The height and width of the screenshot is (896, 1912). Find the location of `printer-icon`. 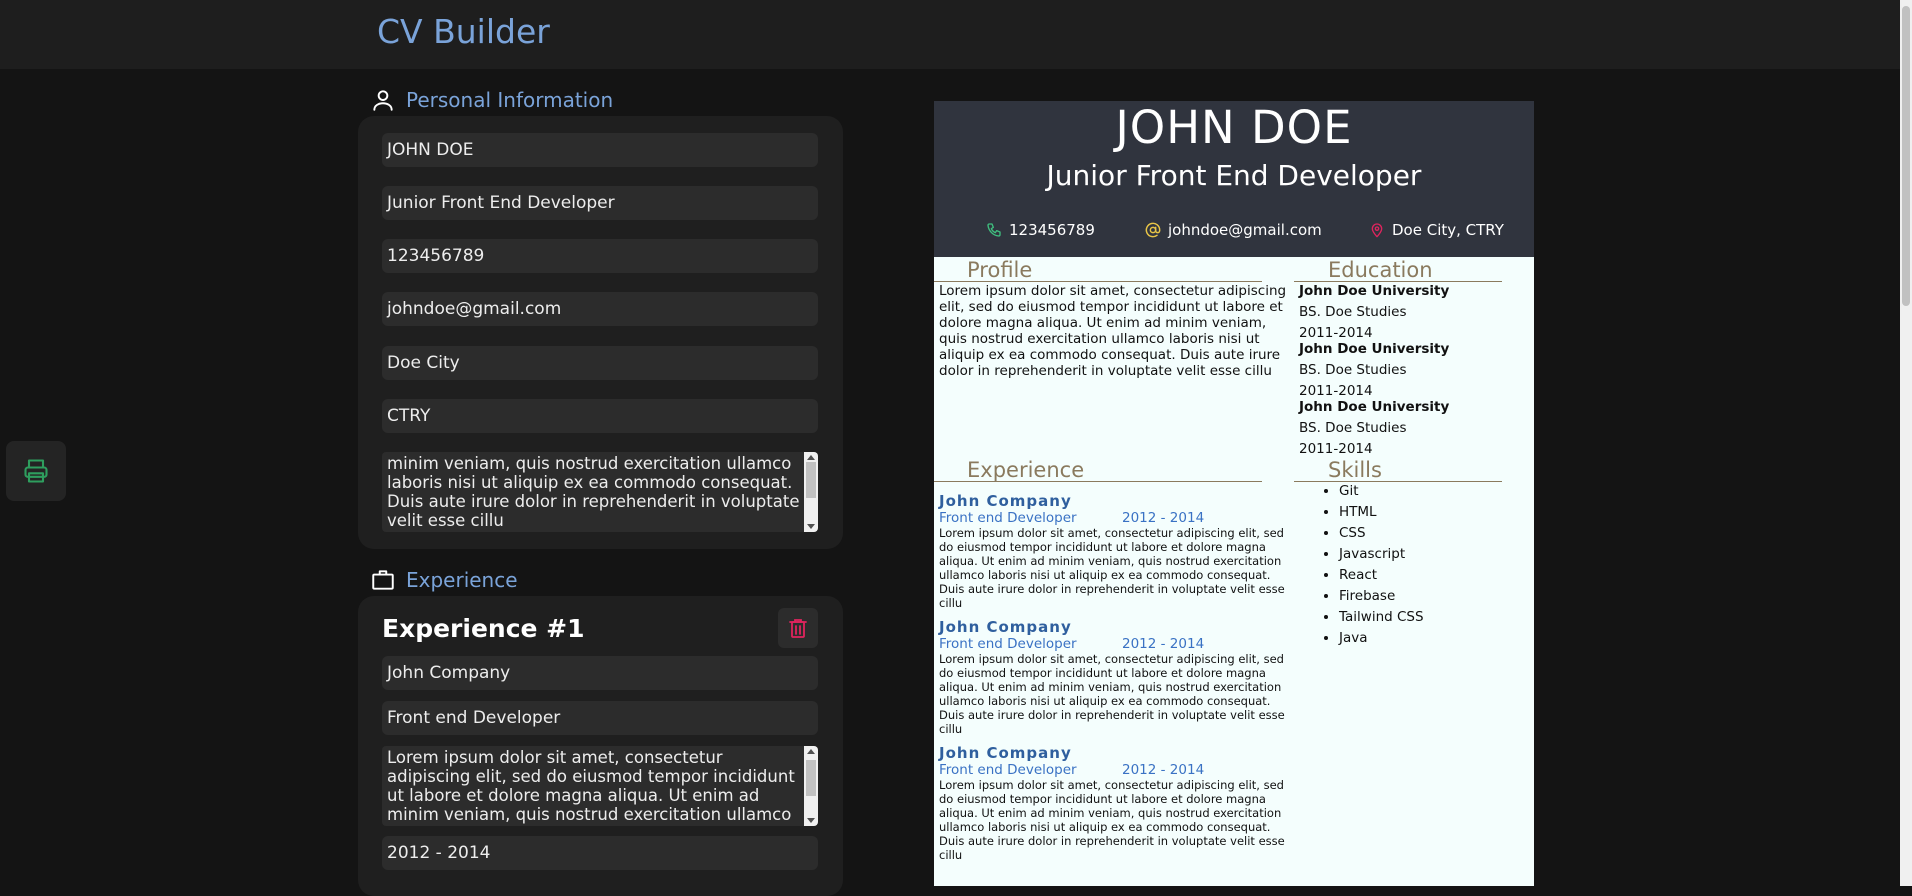

printer-icon is located at coordinates (36, 471).